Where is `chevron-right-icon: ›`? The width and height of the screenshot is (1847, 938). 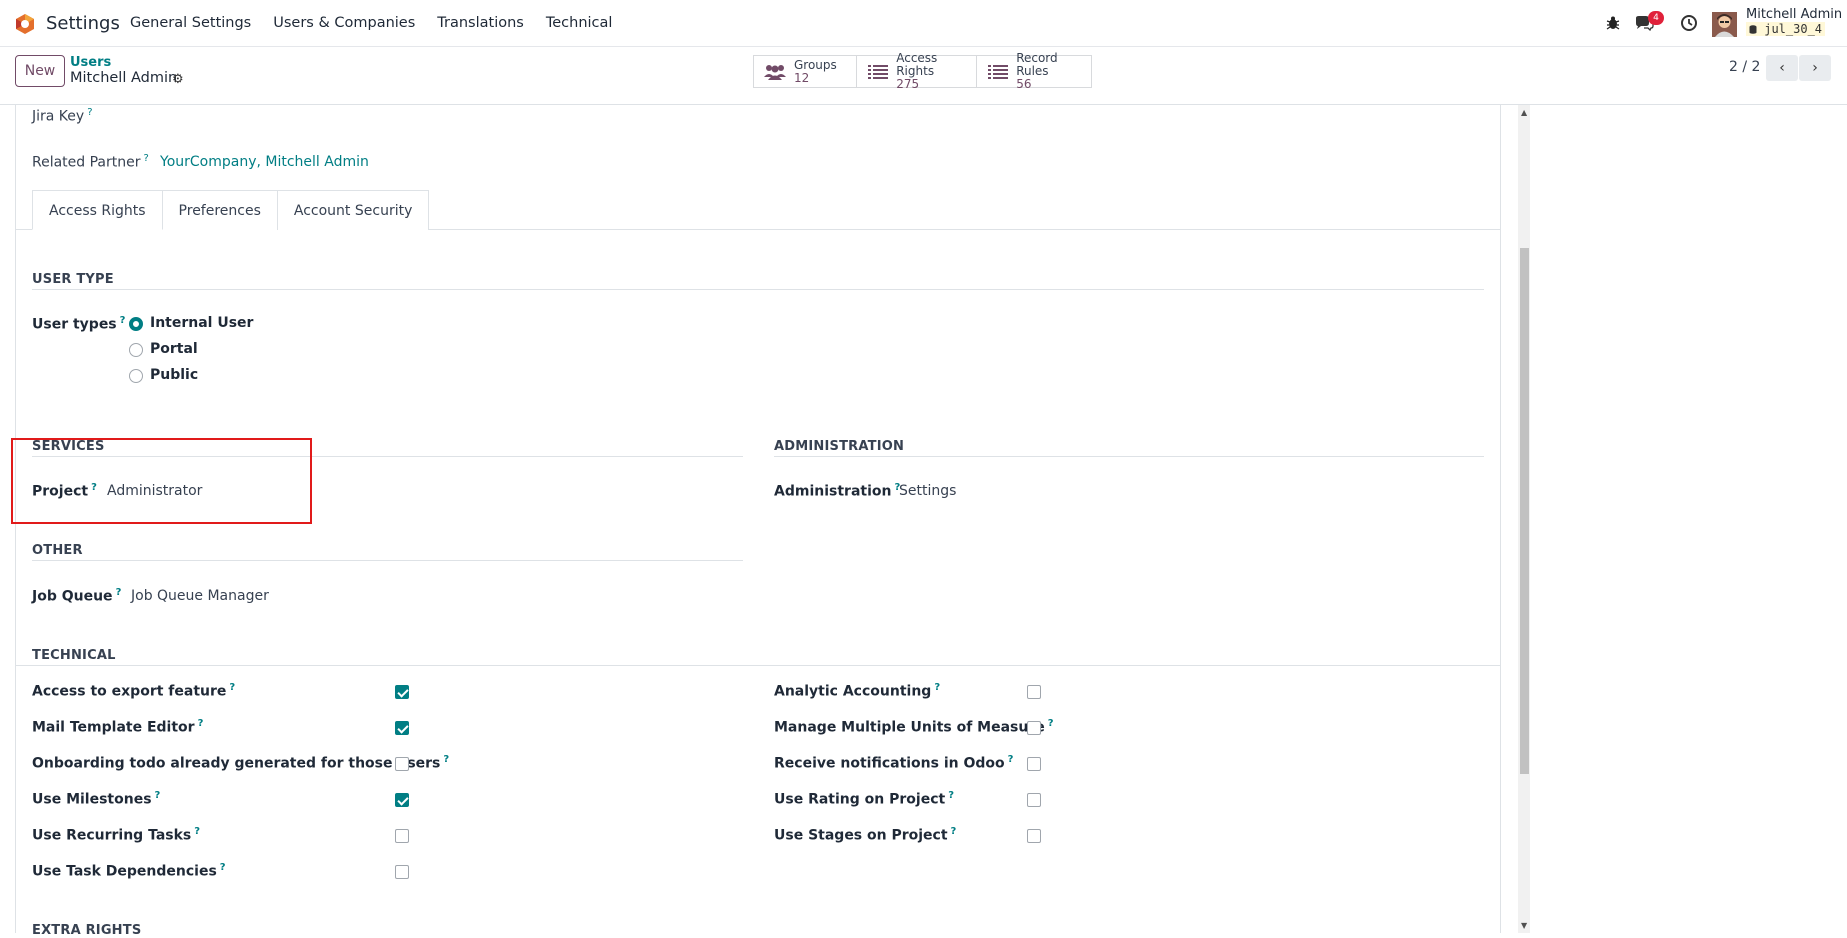
chevron-right-icon: › is located at coordinates (1815, 68).